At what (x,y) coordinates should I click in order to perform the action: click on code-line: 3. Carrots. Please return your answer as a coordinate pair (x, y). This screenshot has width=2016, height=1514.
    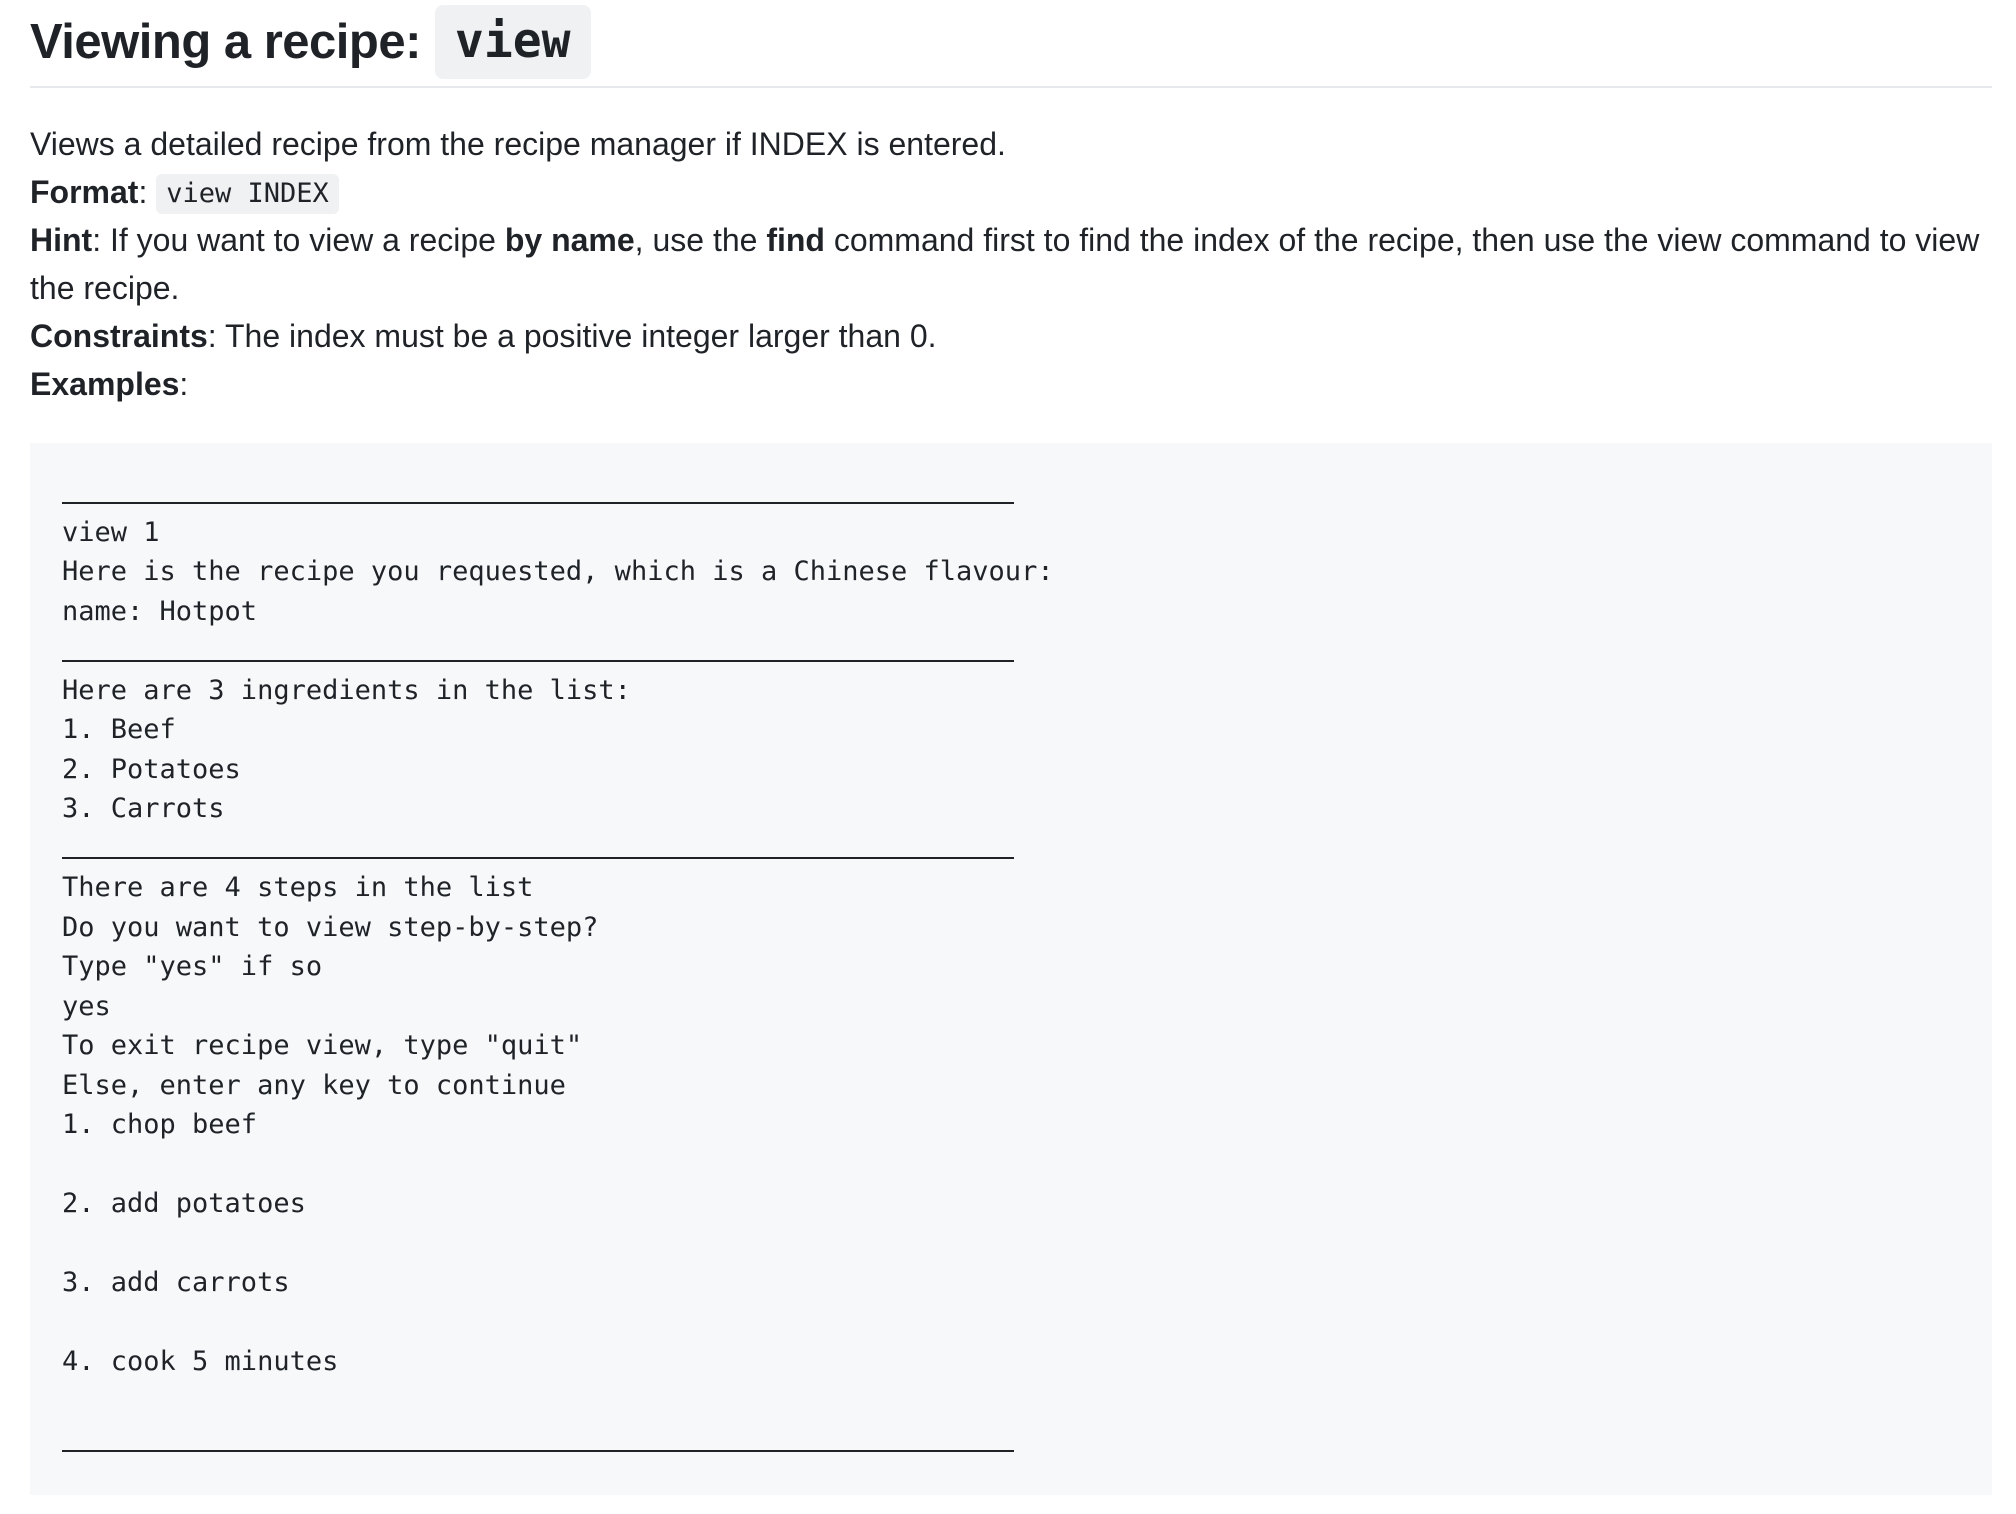
    Looking at the image, I should click on (143, 808).